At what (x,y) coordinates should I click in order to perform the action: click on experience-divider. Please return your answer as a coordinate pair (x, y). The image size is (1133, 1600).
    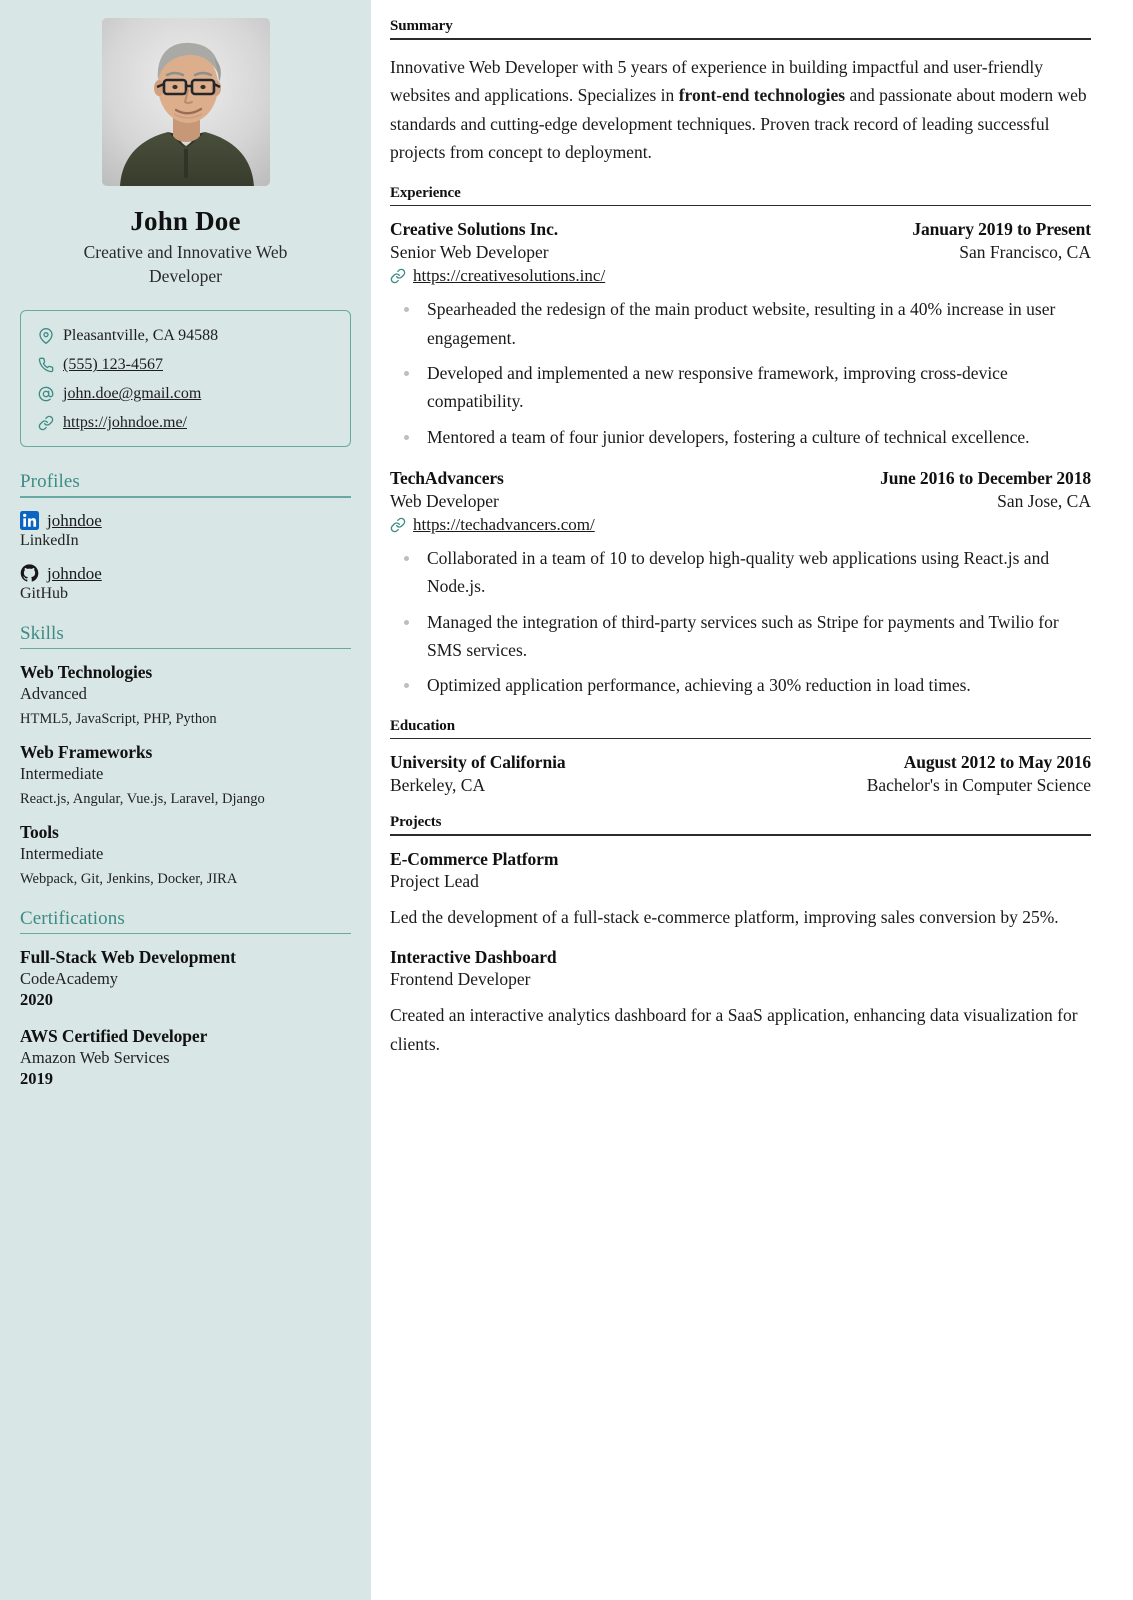
    Looking at the image, I should click on (740, 205).